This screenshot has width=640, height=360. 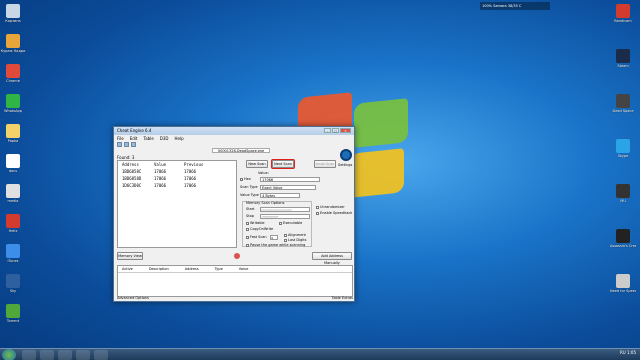 I want to click on table-row: 1BD6858D 17066 17066, so click(x=177, y=178).